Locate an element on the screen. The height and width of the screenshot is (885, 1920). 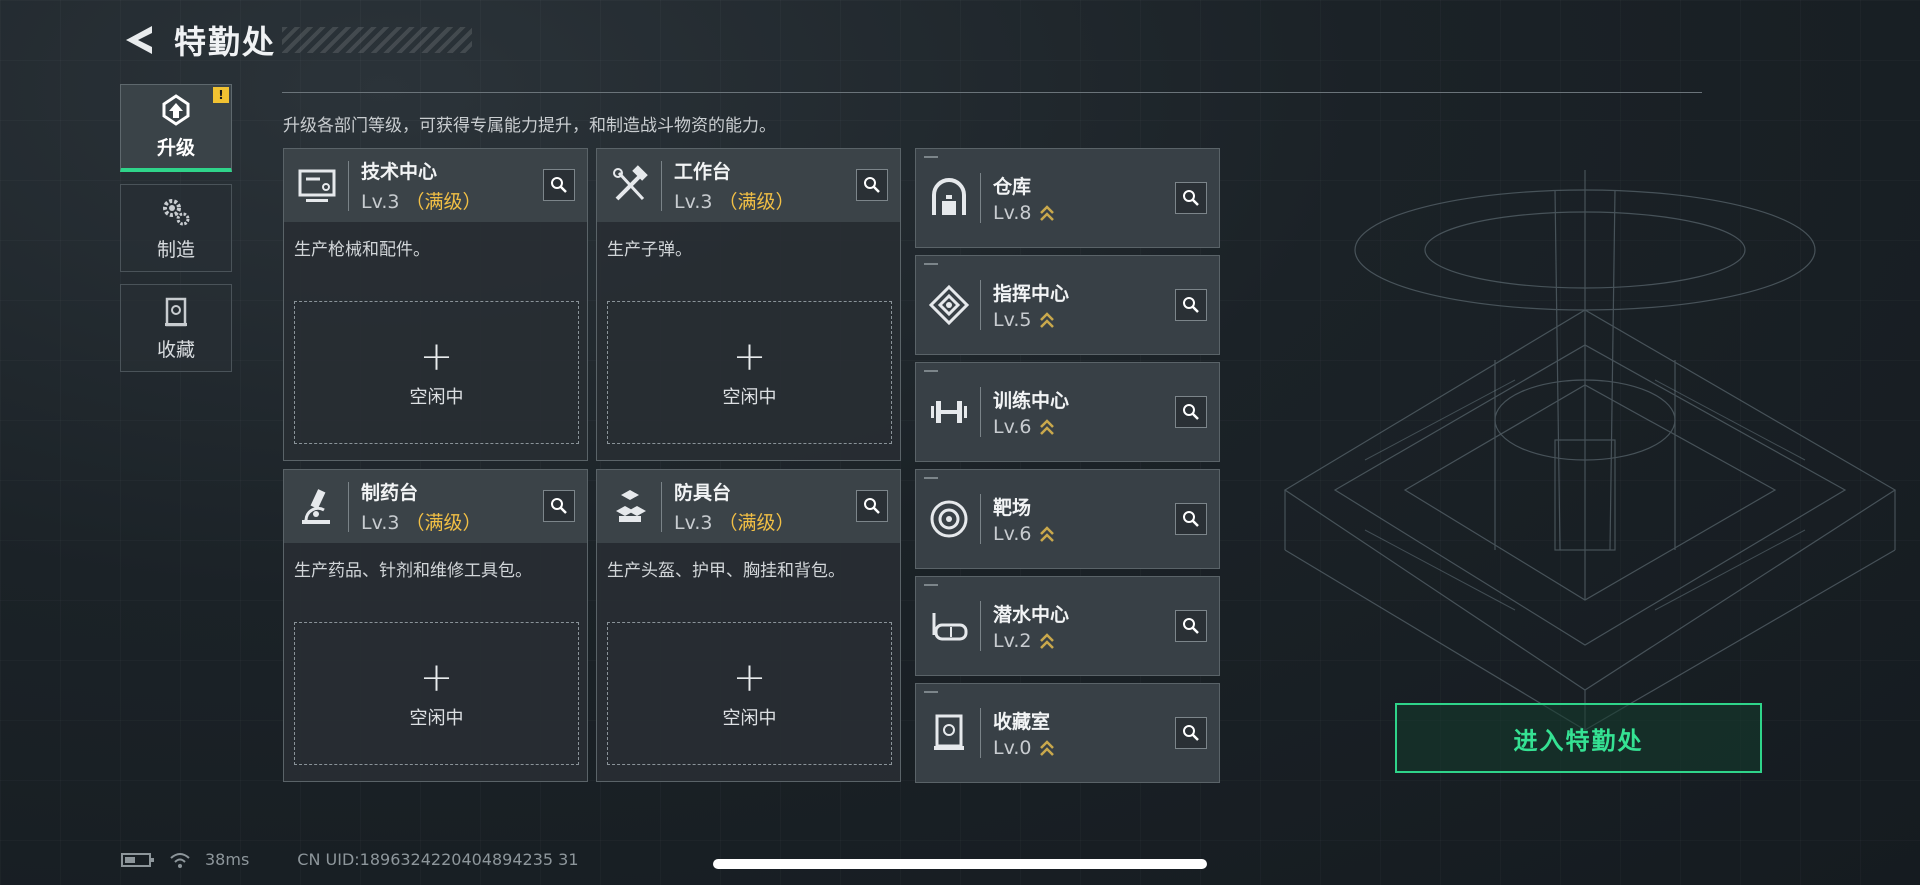
card-header: 技术中心 Lv.3 （满级） is located at coordinates (435, 185).